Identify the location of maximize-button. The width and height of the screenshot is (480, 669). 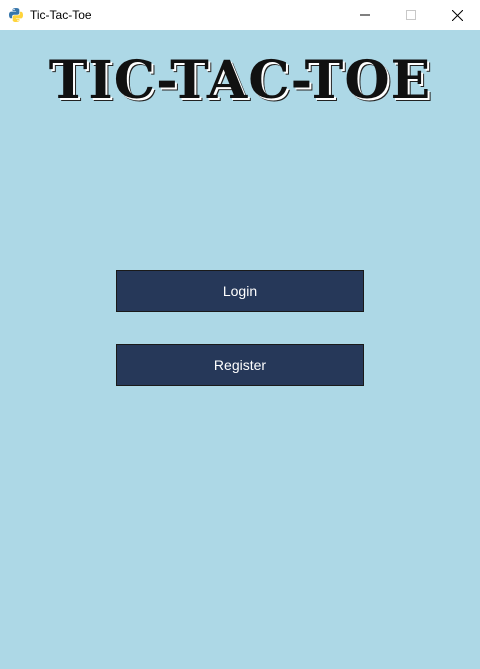
(411, 15).